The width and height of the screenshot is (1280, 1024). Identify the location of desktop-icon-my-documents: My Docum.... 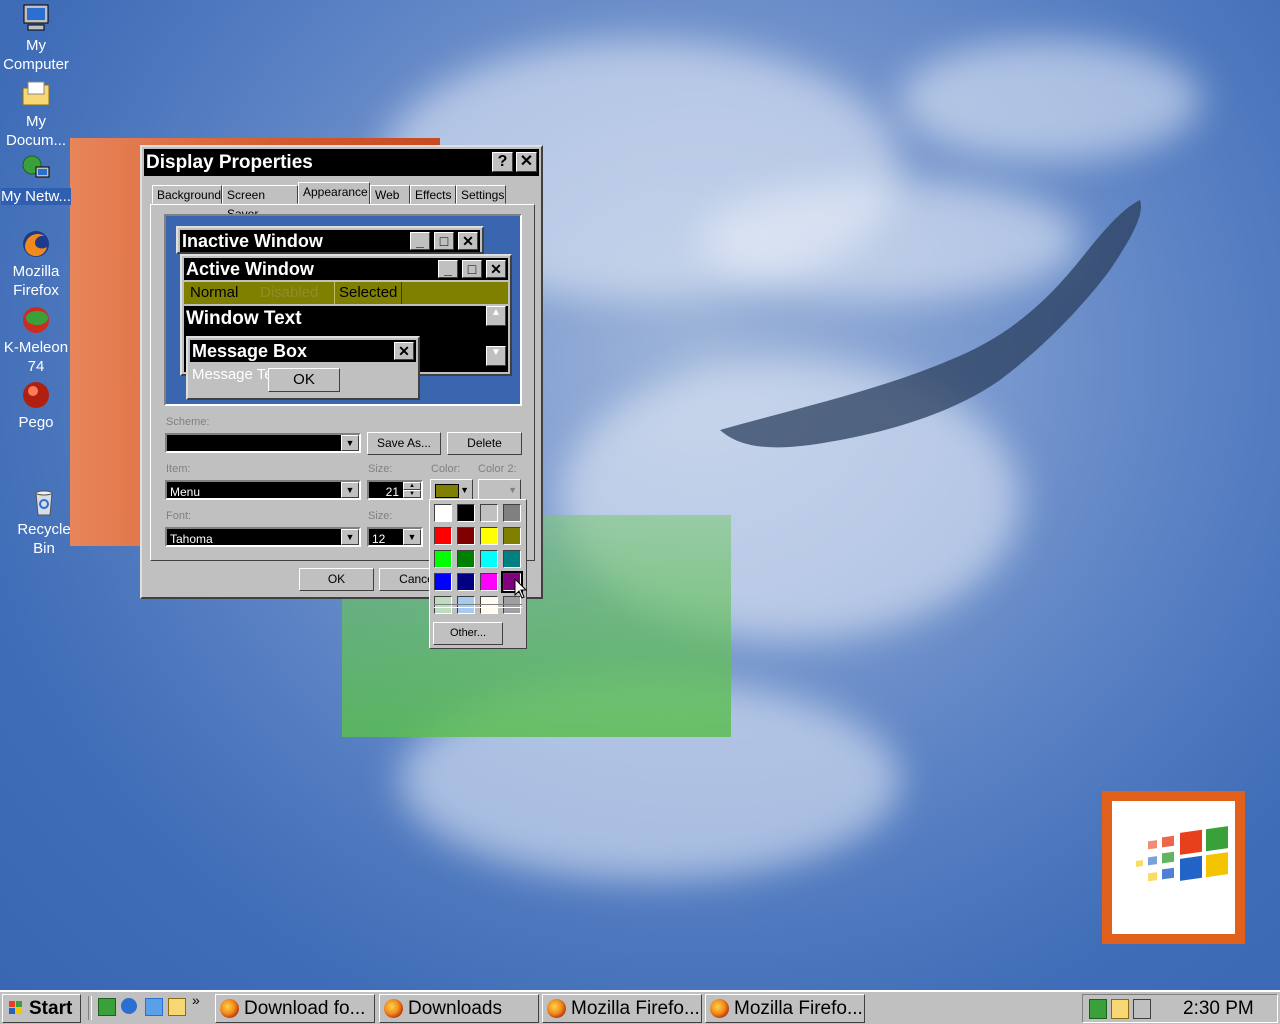
(36, 114).